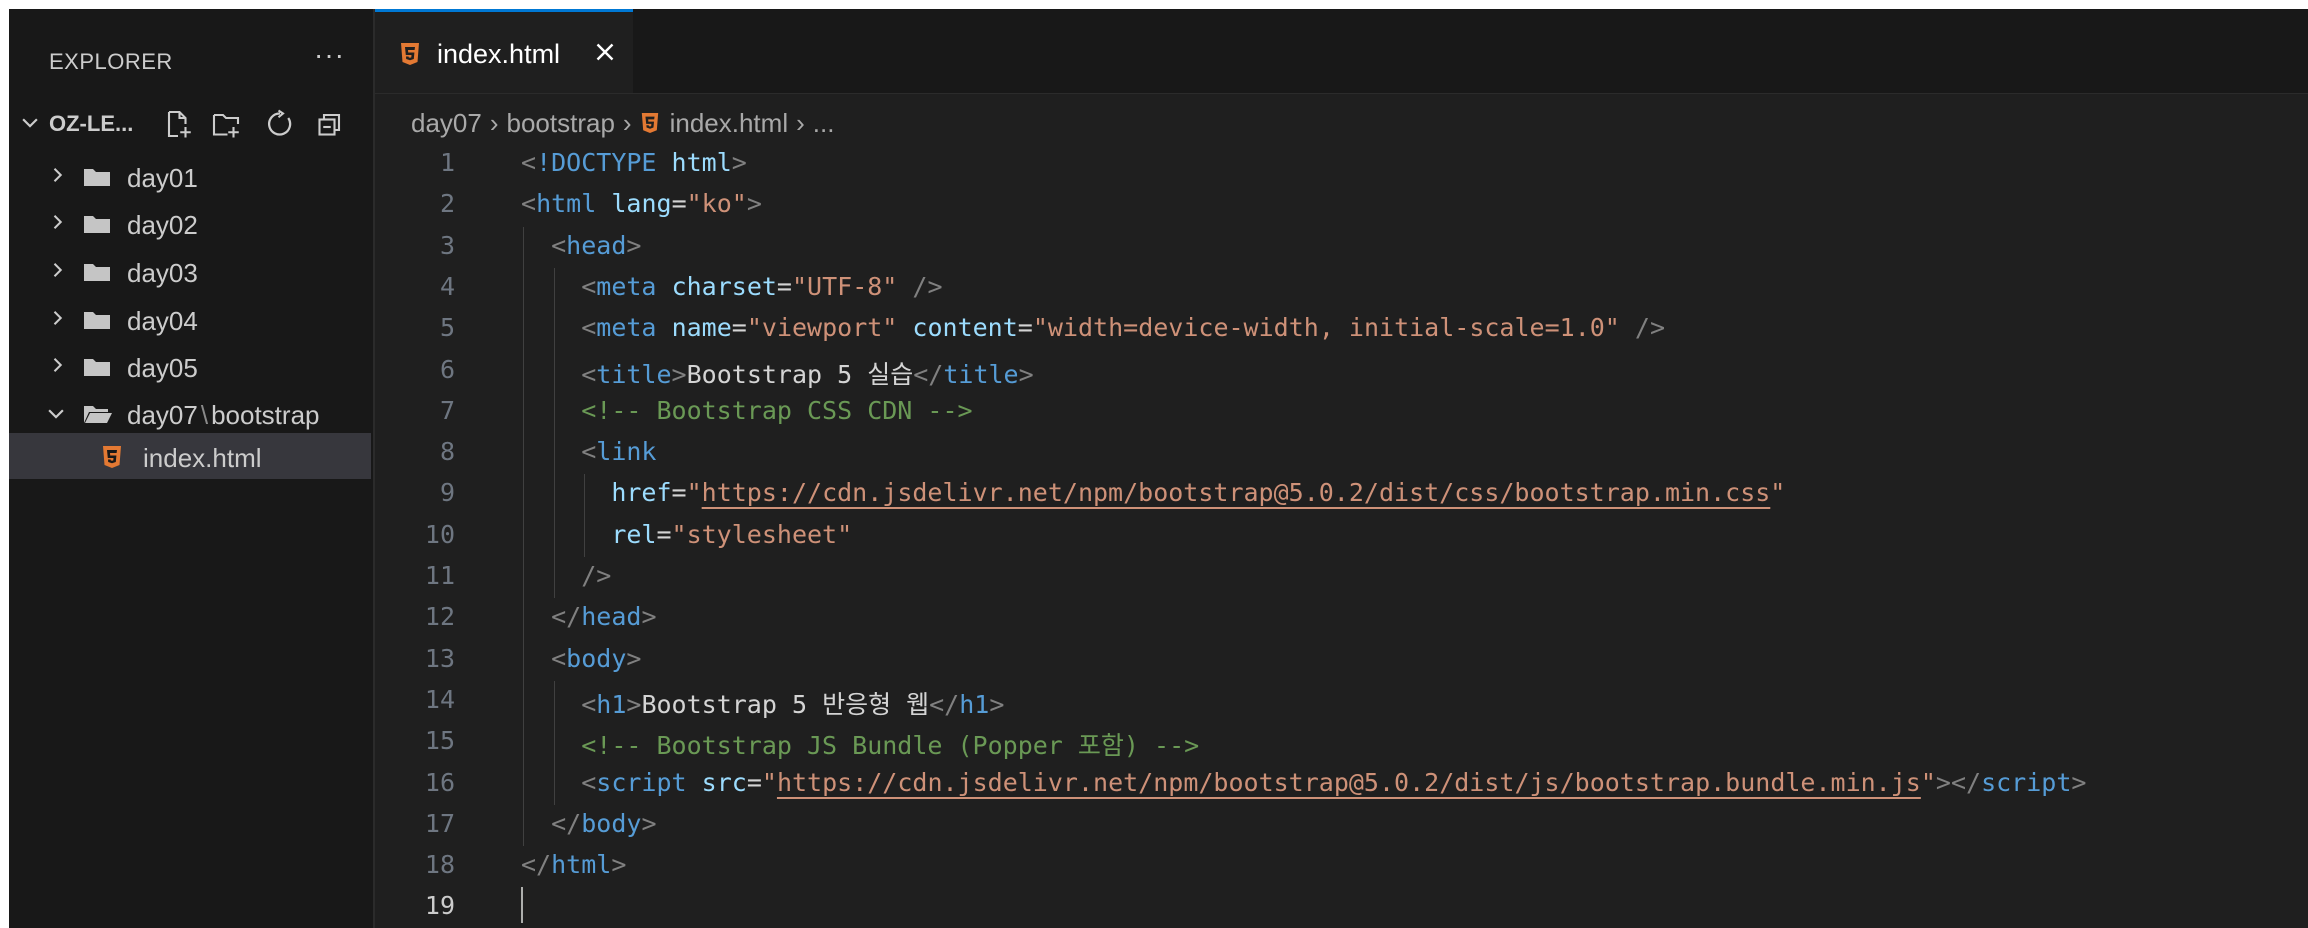 This screenshot has height=928, width=2308. I want to click on code-line: 14 <h1>Bootstrap 5 반응형 웹</h1>, so click(1341, 701).